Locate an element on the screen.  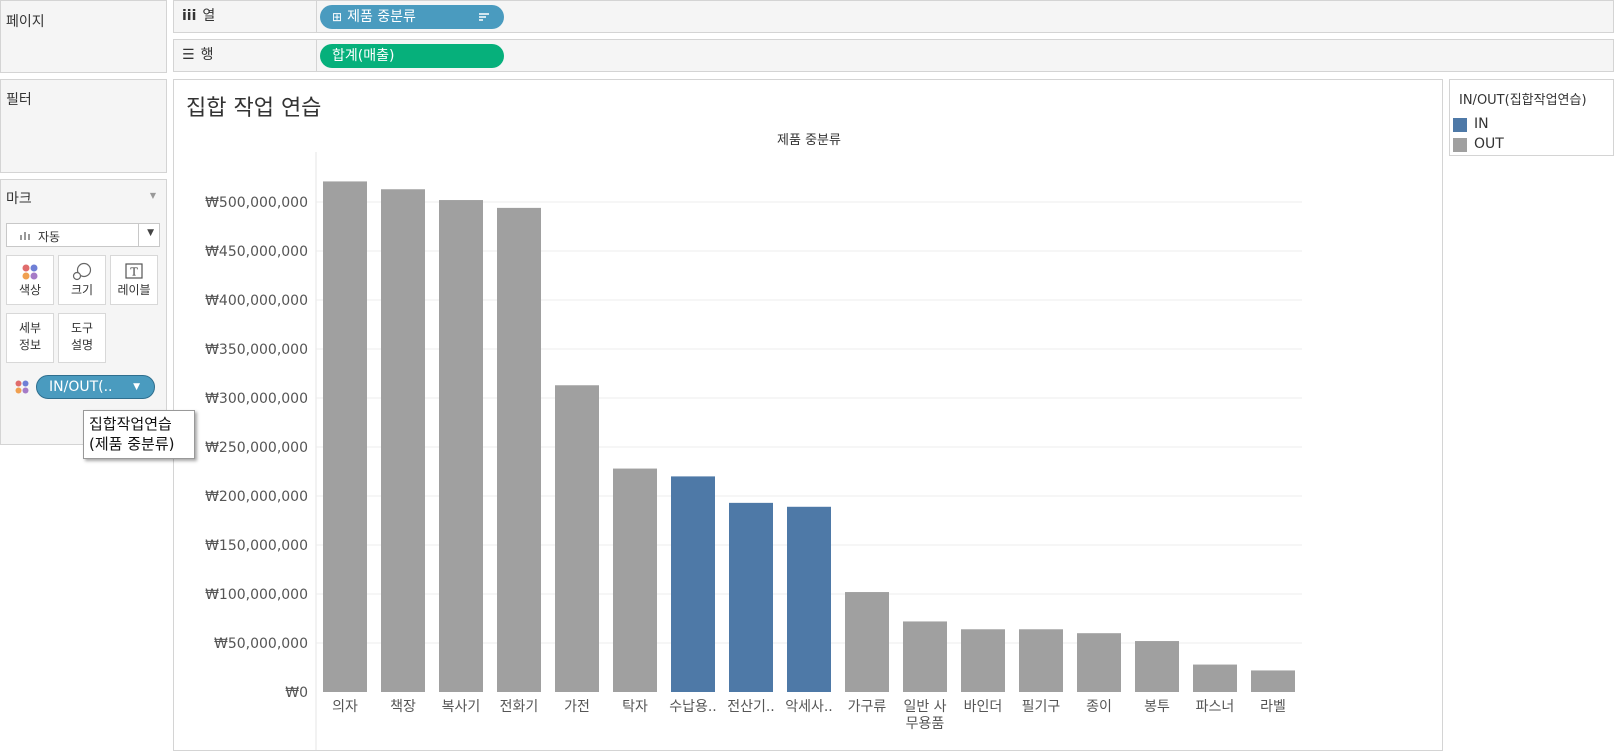
columns-pill: ⊞ 제품 중분류 is located at coordinates (412, 17).